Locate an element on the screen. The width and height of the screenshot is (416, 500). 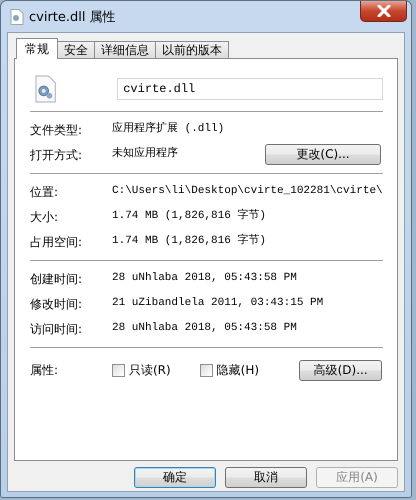
close-button is located at coordinates (383, 11).